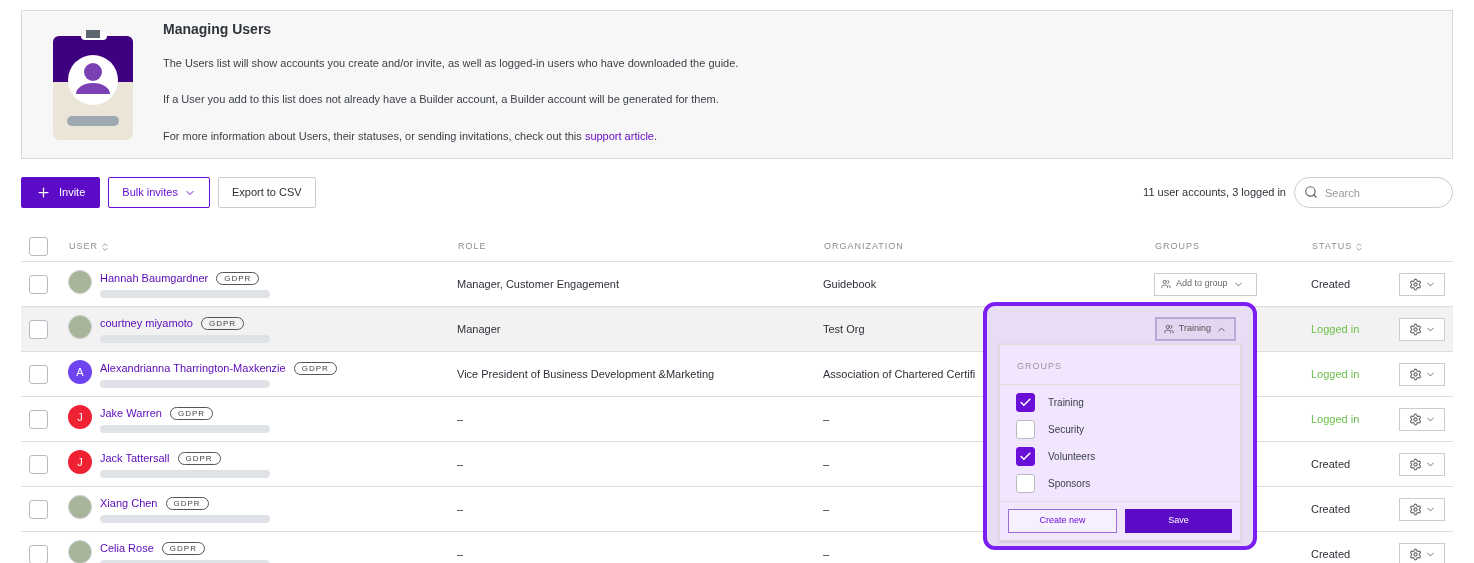 This screenshot has height=563, width=1474. Describe the element at coordinates (479, 329) in the screenshot. I see `role-cell-text: Manager` at that location.